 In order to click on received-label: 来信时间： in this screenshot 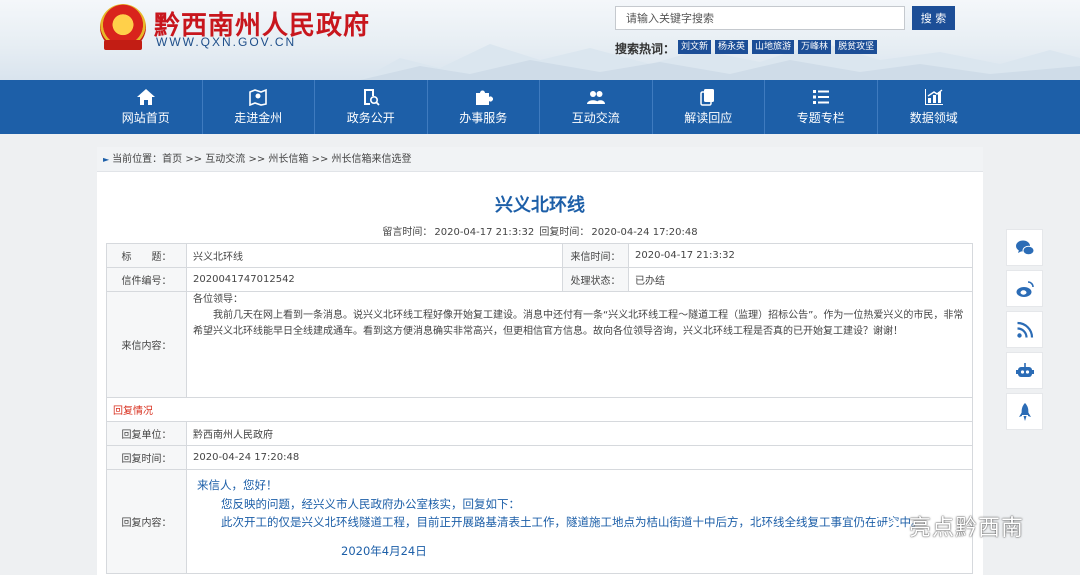, I will do `click(595, 255)`.